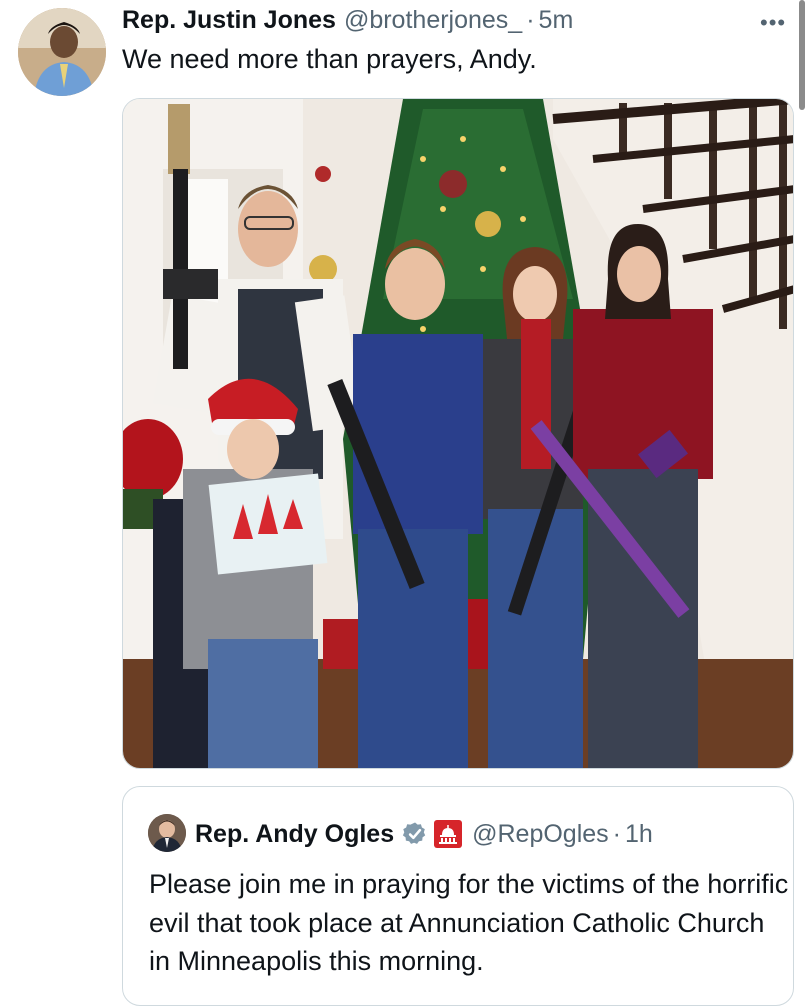 This screenshot has height=1006, width=811. I want to click on quoted-timestamp: 1h, so click(639, 834).